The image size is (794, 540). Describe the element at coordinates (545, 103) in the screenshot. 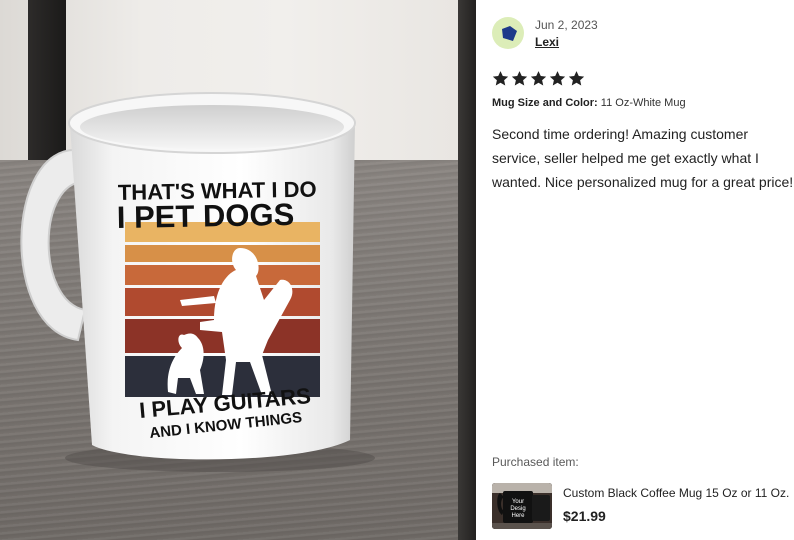

I see `variation-label: Mug Size and Color:` at that location.